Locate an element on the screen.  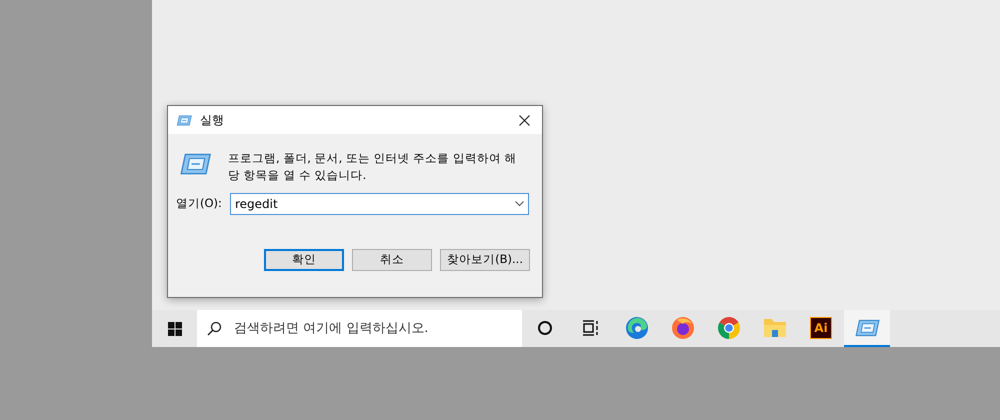
open-combobox: regedit is located at coordinates (379, 204).